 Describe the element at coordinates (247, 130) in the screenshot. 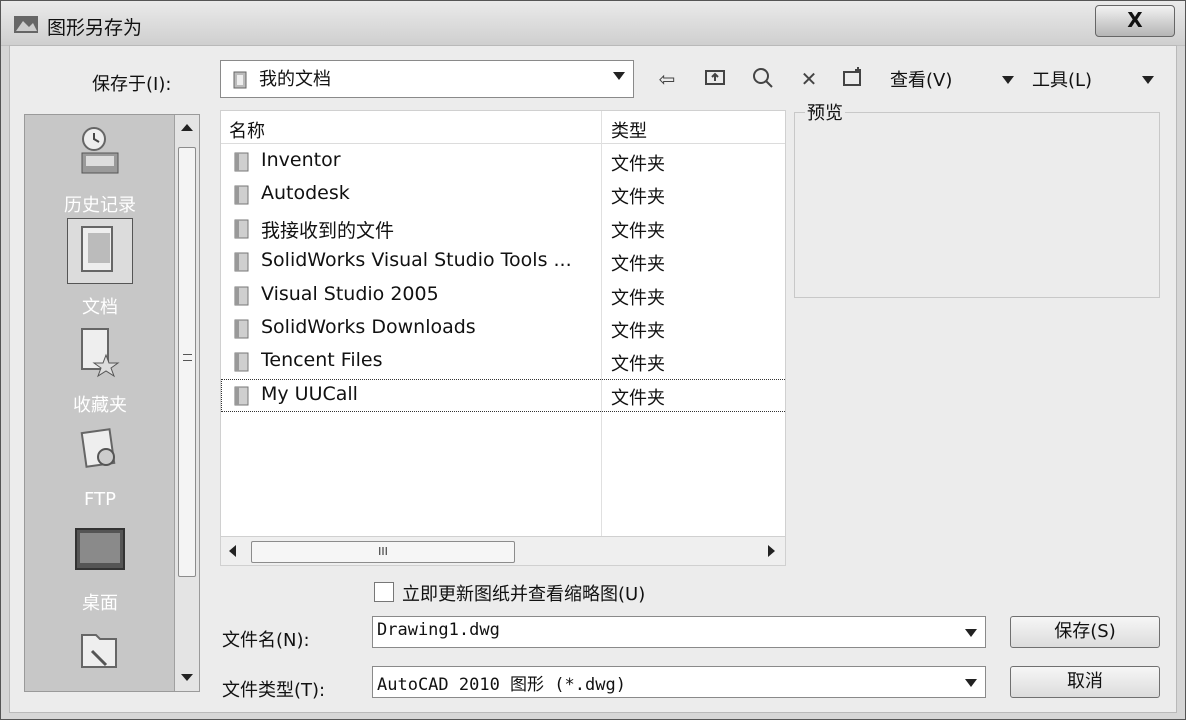

I see `column-name-header: 名称` at that location.